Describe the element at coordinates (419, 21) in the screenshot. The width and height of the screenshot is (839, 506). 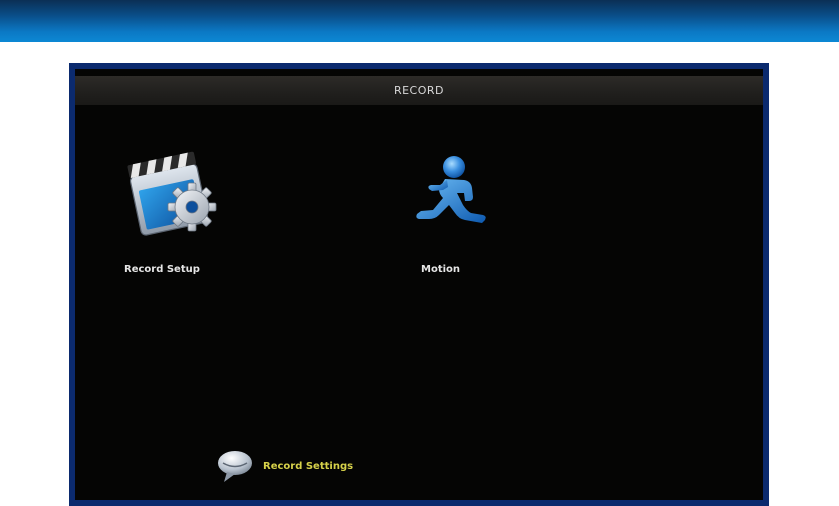
I see `top-banner` at that location.